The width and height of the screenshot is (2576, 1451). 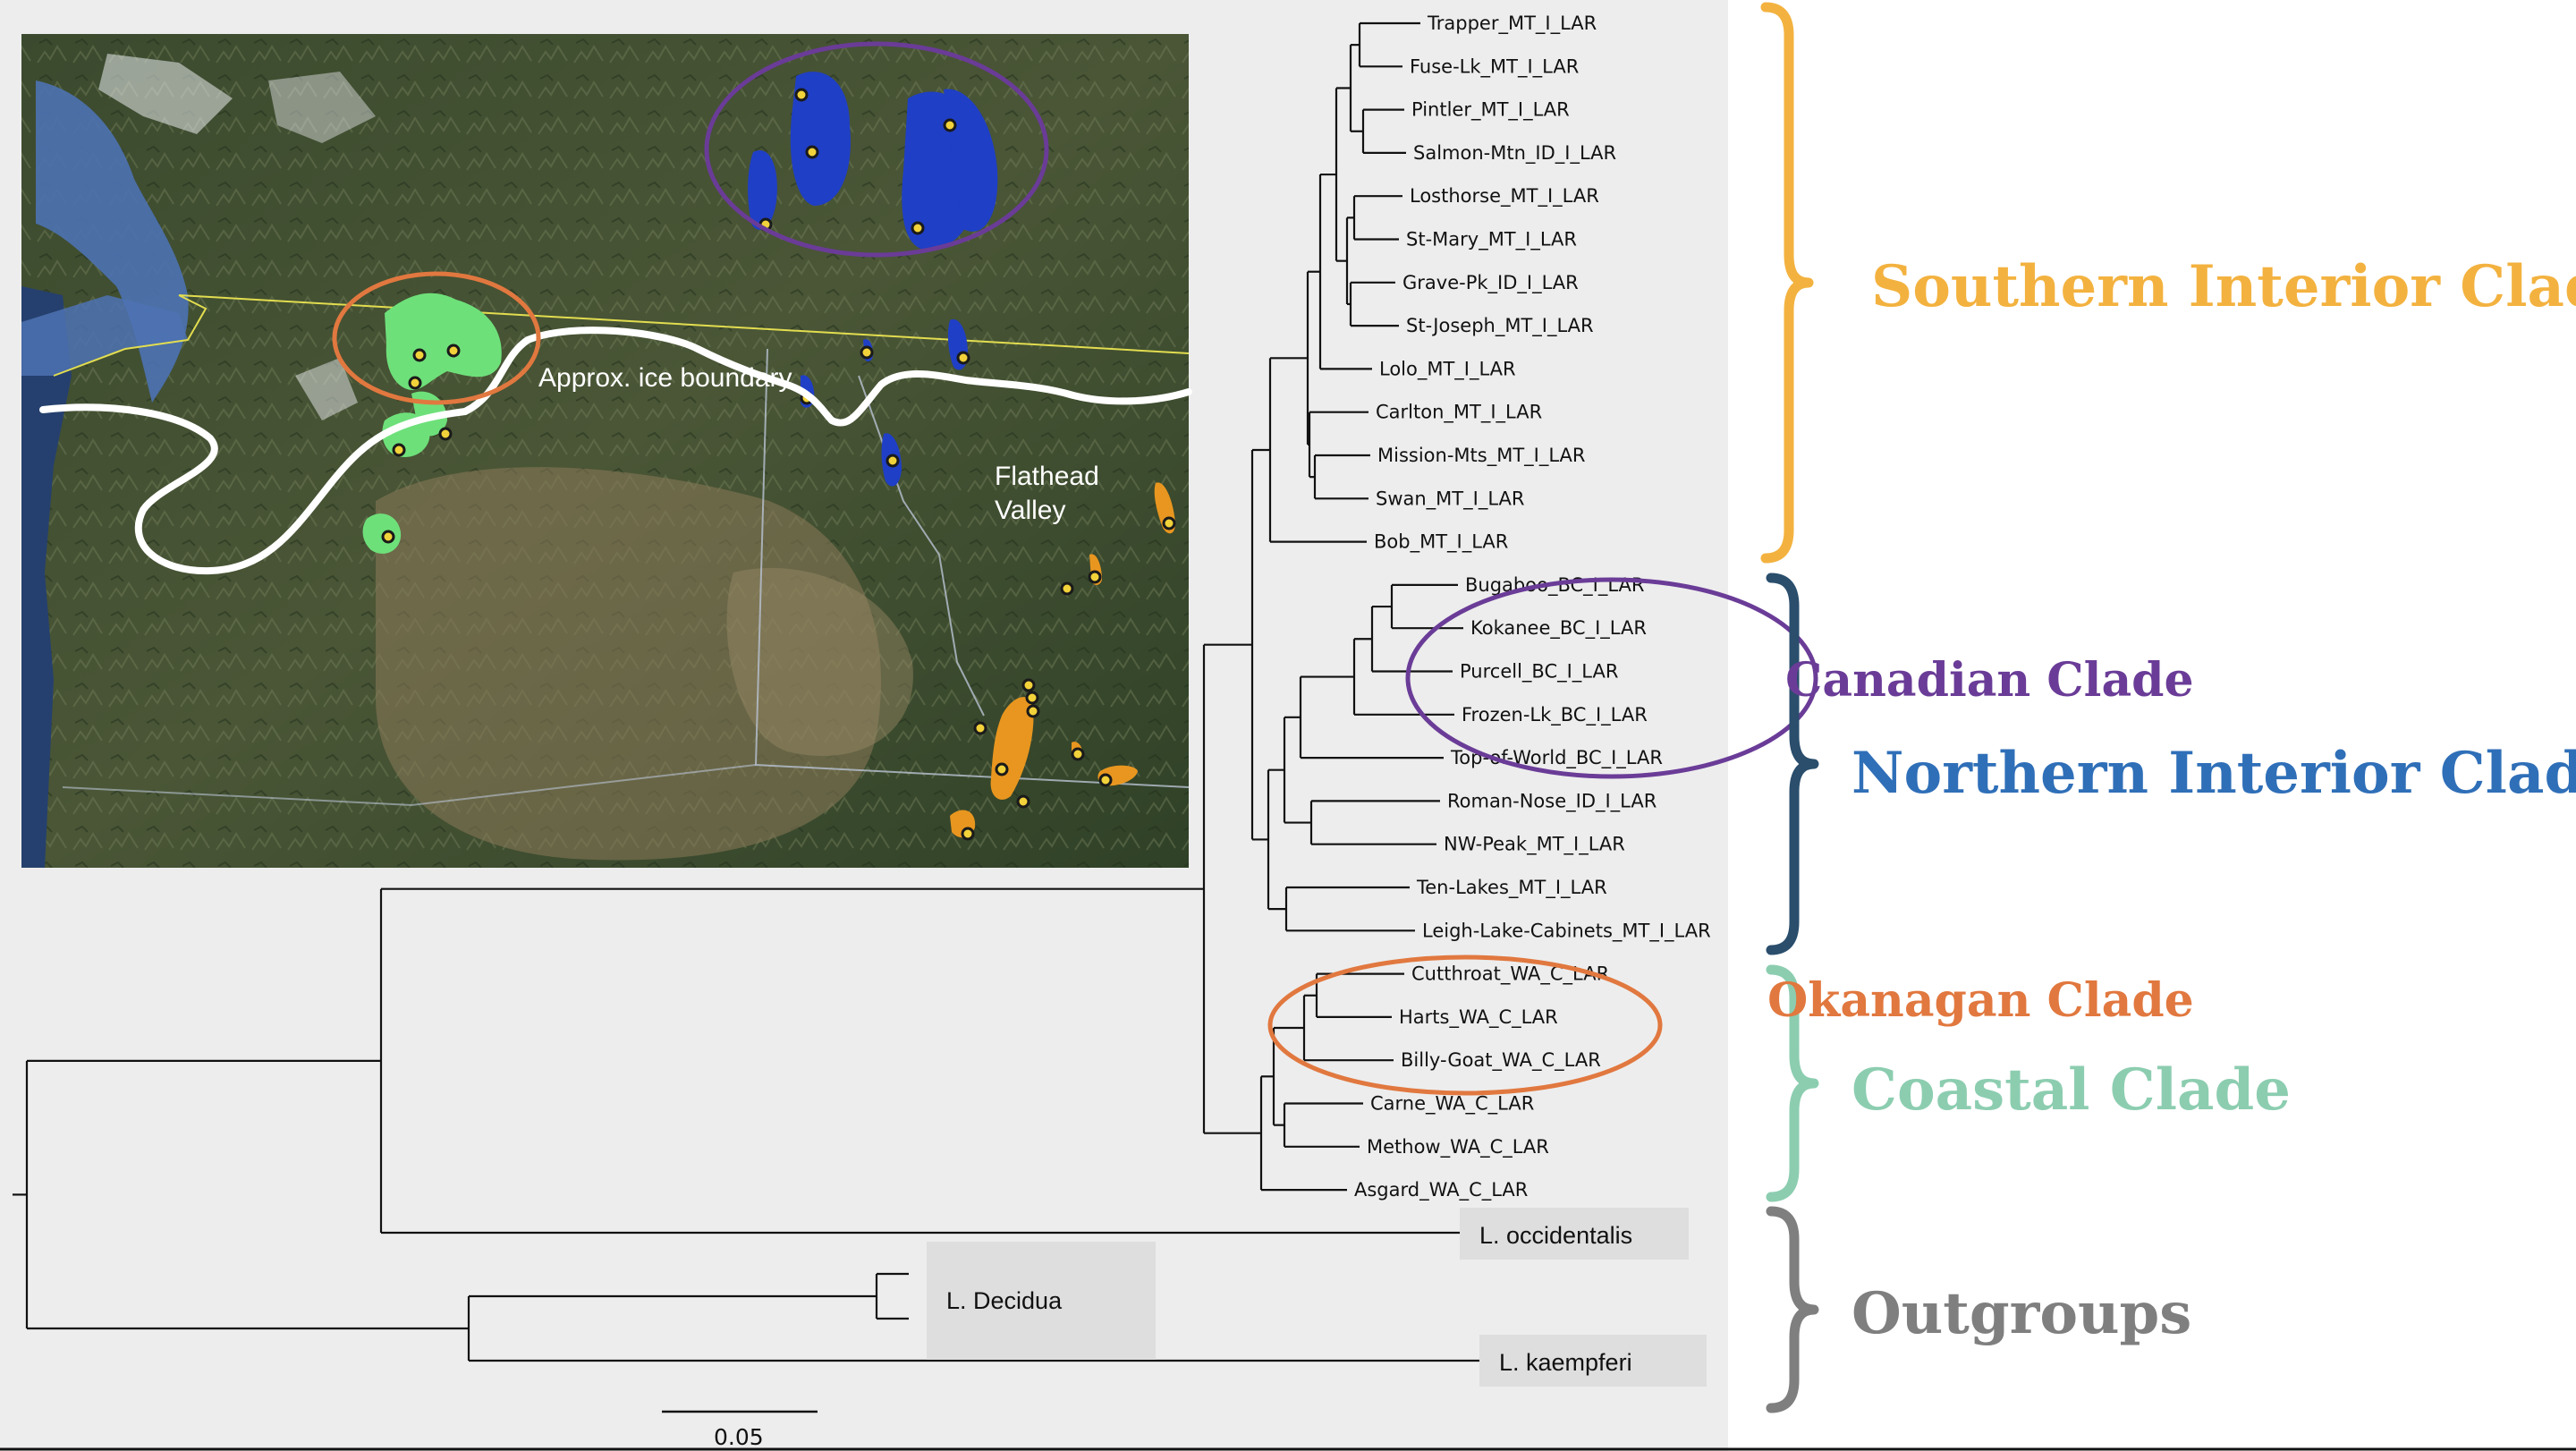 I want to click on tip-label: Purcell_BC_I_LAR, so click(x=1539, y=672).